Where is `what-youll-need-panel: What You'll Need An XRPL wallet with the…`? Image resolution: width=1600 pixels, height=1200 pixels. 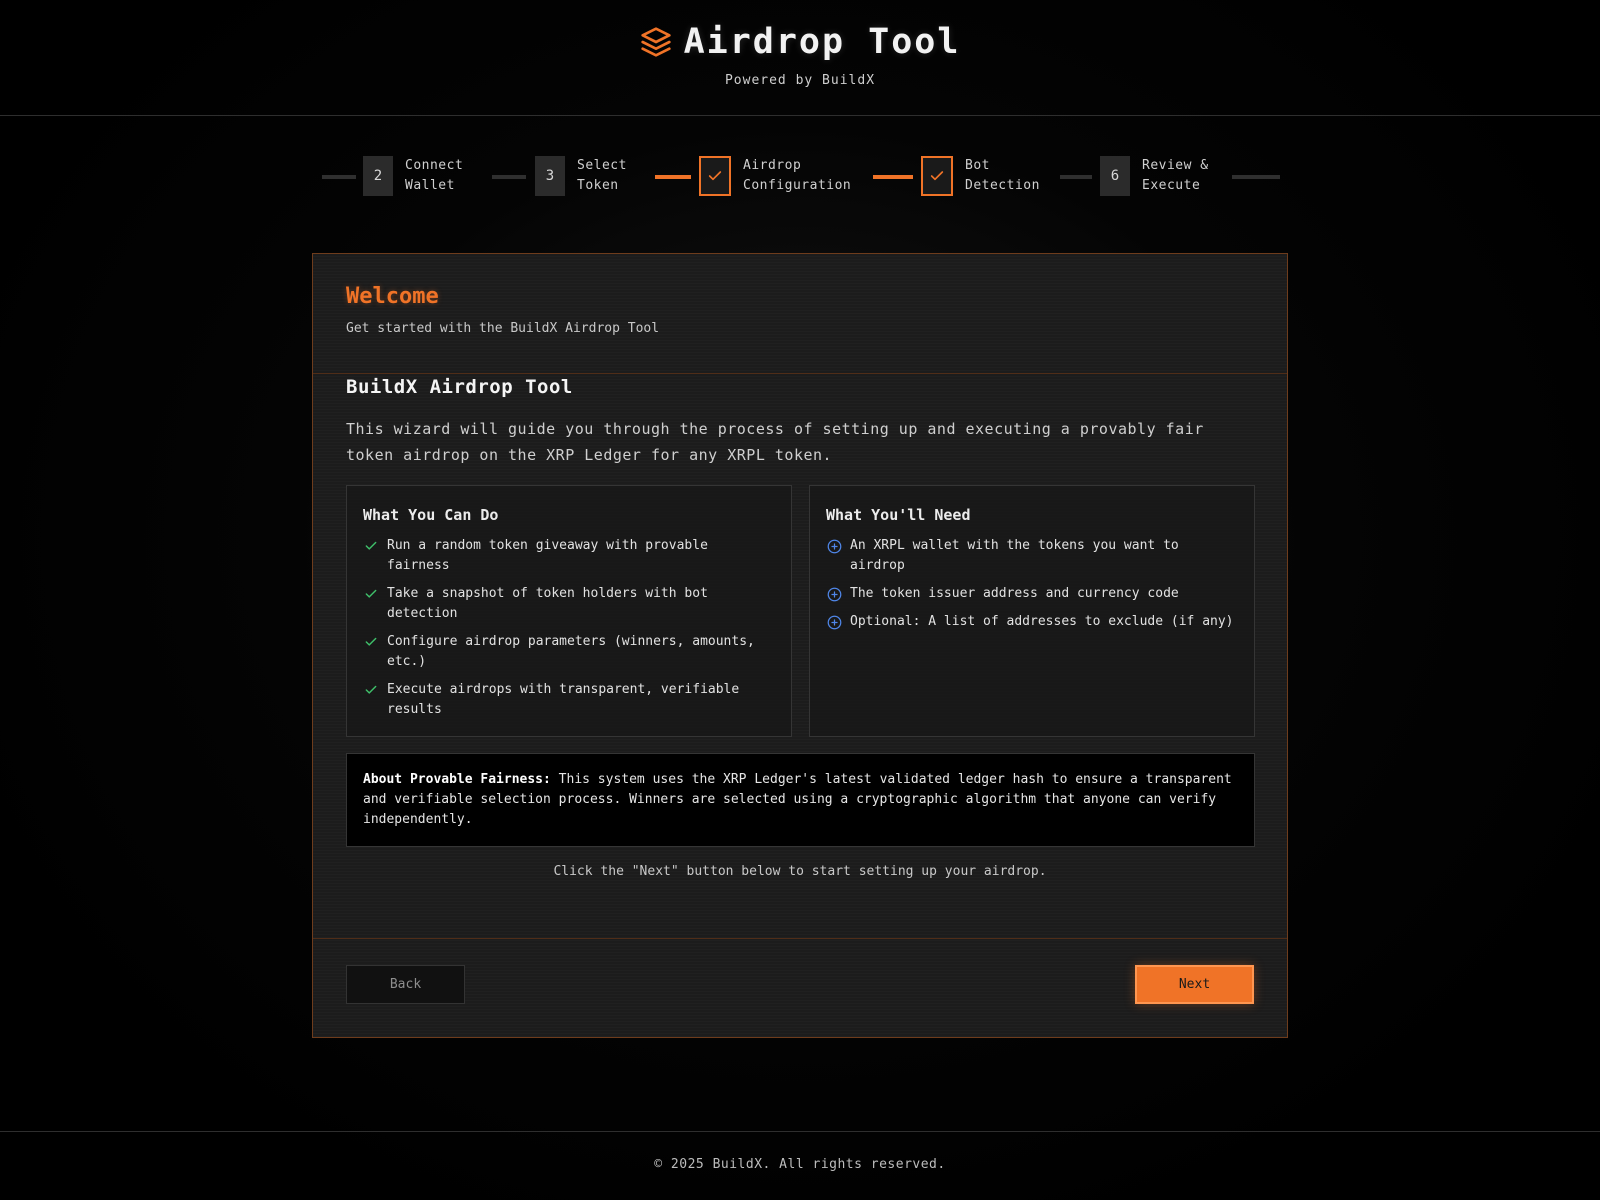
what-youll-need-panel: What You'll Need An XRPL wallet with the… is located at coordinates (1032, 611).